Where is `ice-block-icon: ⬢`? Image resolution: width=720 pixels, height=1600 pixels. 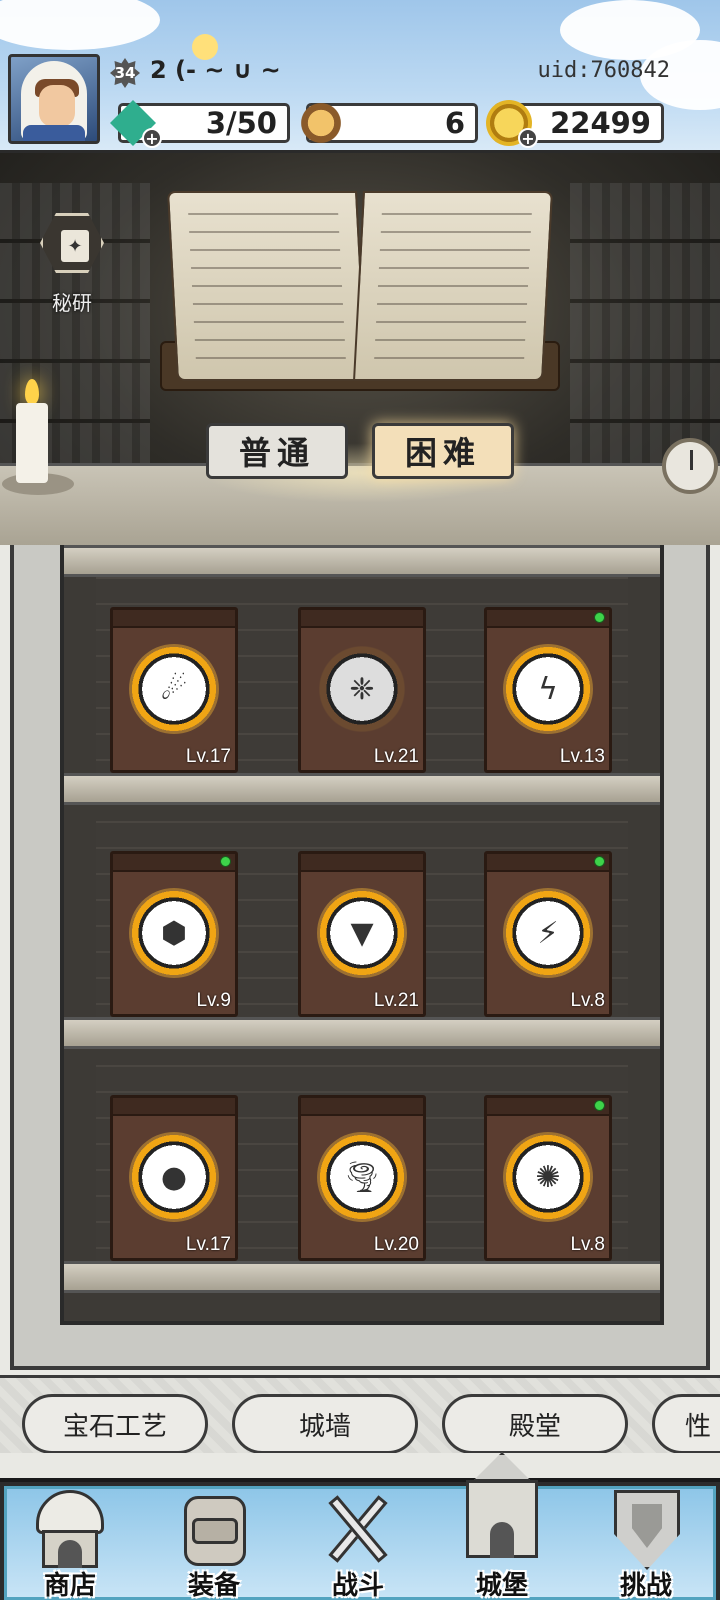 ice-block-icon: ⬢ is located at coordinates (174, 933).